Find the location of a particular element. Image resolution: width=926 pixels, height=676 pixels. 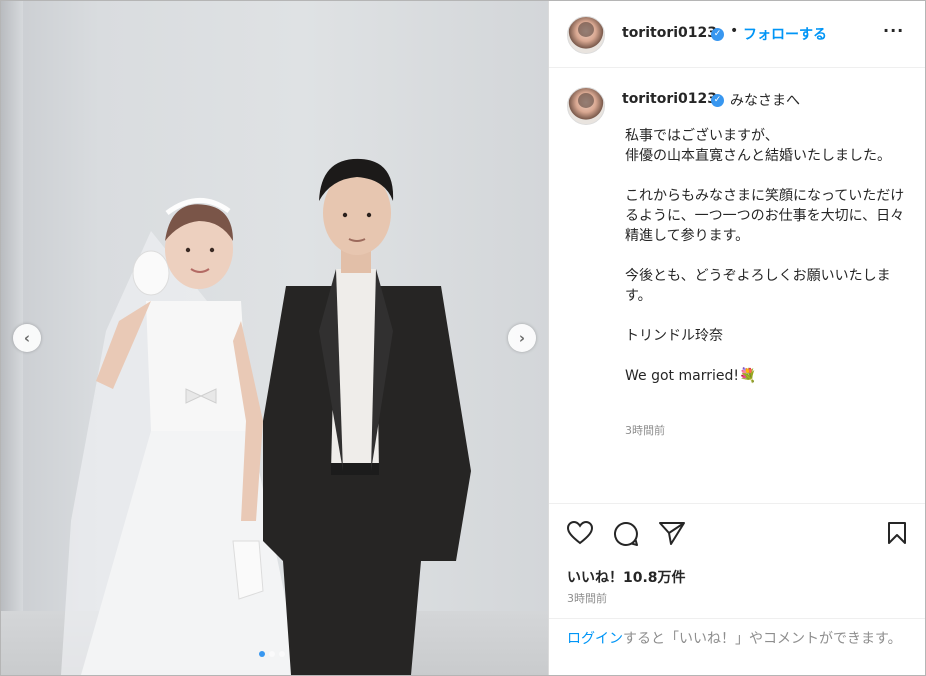

caption-paragraph: 今後とも、どうぞよろしくお願いいたします。 is located at coordinates (758, 286).